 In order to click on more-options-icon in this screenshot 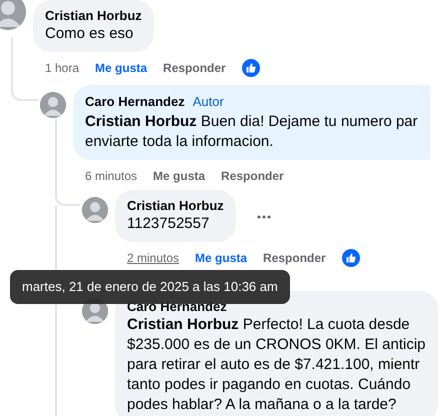, I will do `click(263, 217)`.